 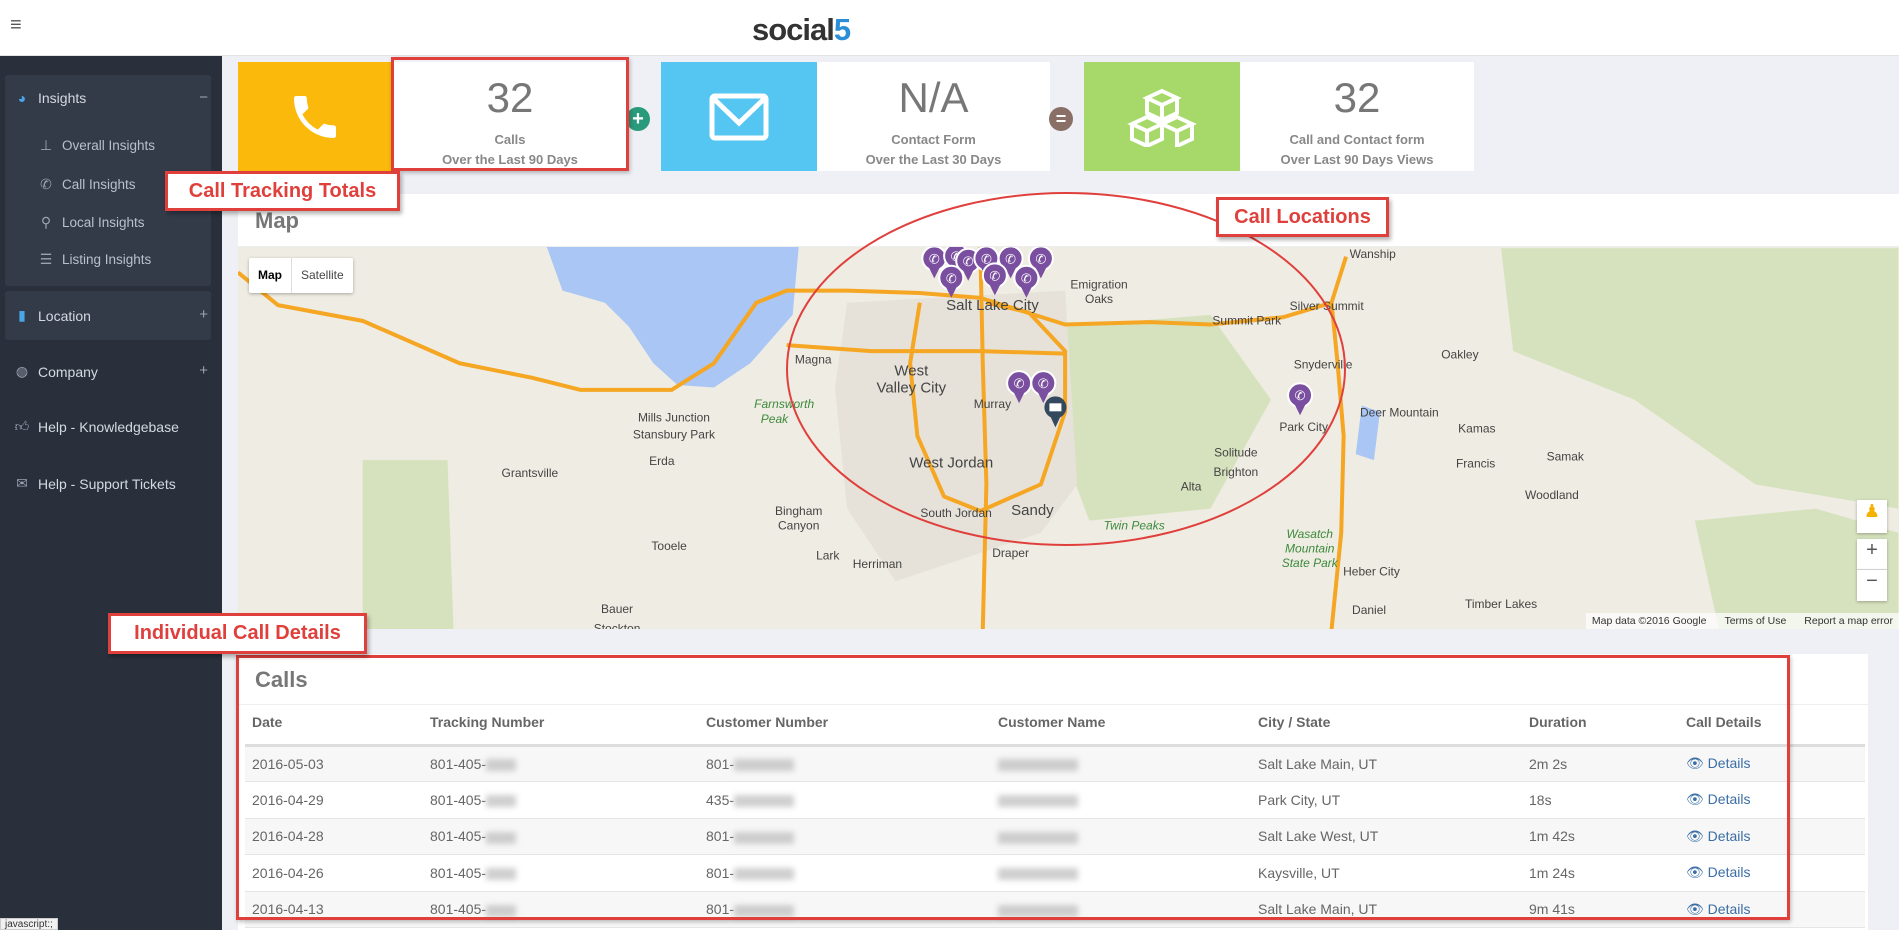 What do you see at coordinates (50, 98) in the screenshot?
I see `sidebar-item-insights: ◕ Insights` at bounding box center [50, 98].